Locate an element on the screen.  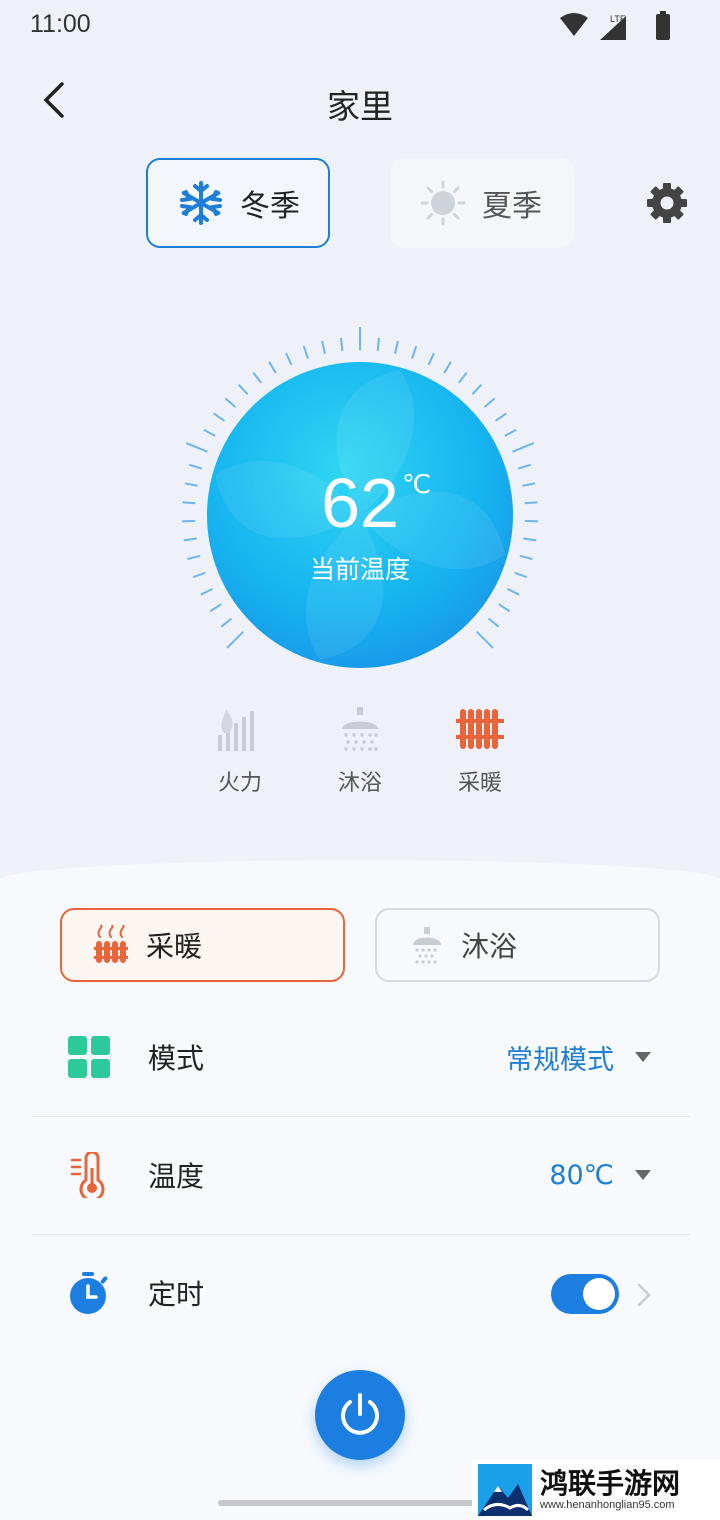
tab-bath: 沐浴 is located at coordinates (517, 945).